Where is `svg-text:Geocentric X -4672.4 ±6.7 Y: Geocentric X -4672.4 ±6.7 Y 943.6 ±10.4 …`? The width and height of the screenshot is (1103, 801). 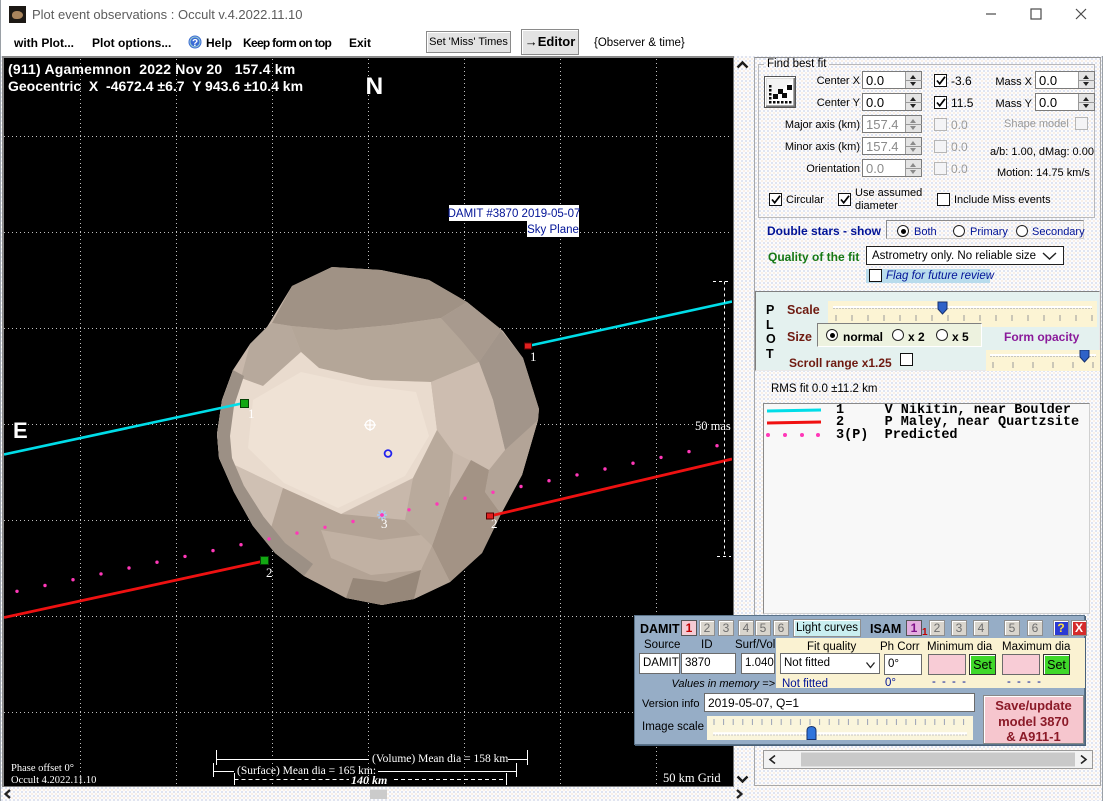 svg-text:Geocentric X -4672.4 ±6.7 Y: Geocentric X -4672.4 ±6.7 Y 943.6 ±10.4 … is located at coordinates (155, 86).